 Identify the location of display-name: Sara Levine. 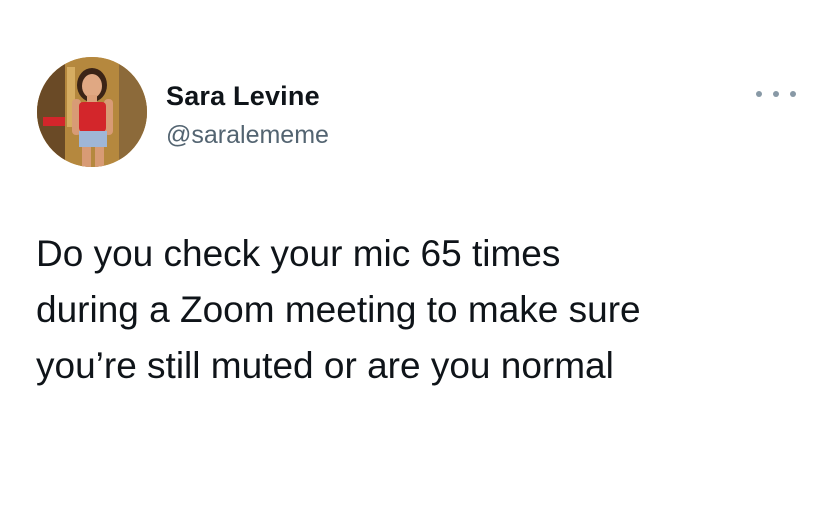
(247, 96).